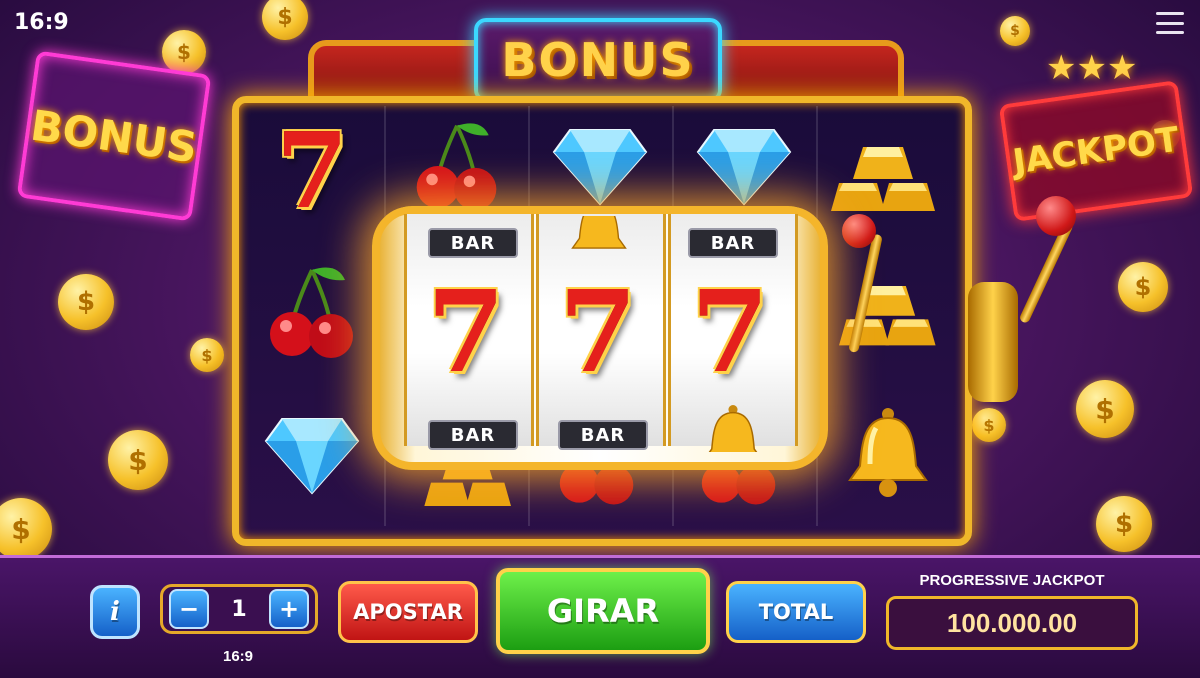 Image resolution: width=1200 pixels, height=678 pixels. What do you see at coordinates (993, 342) in the screenshot?
I see `lever-base` at bounding box center [993, 342].